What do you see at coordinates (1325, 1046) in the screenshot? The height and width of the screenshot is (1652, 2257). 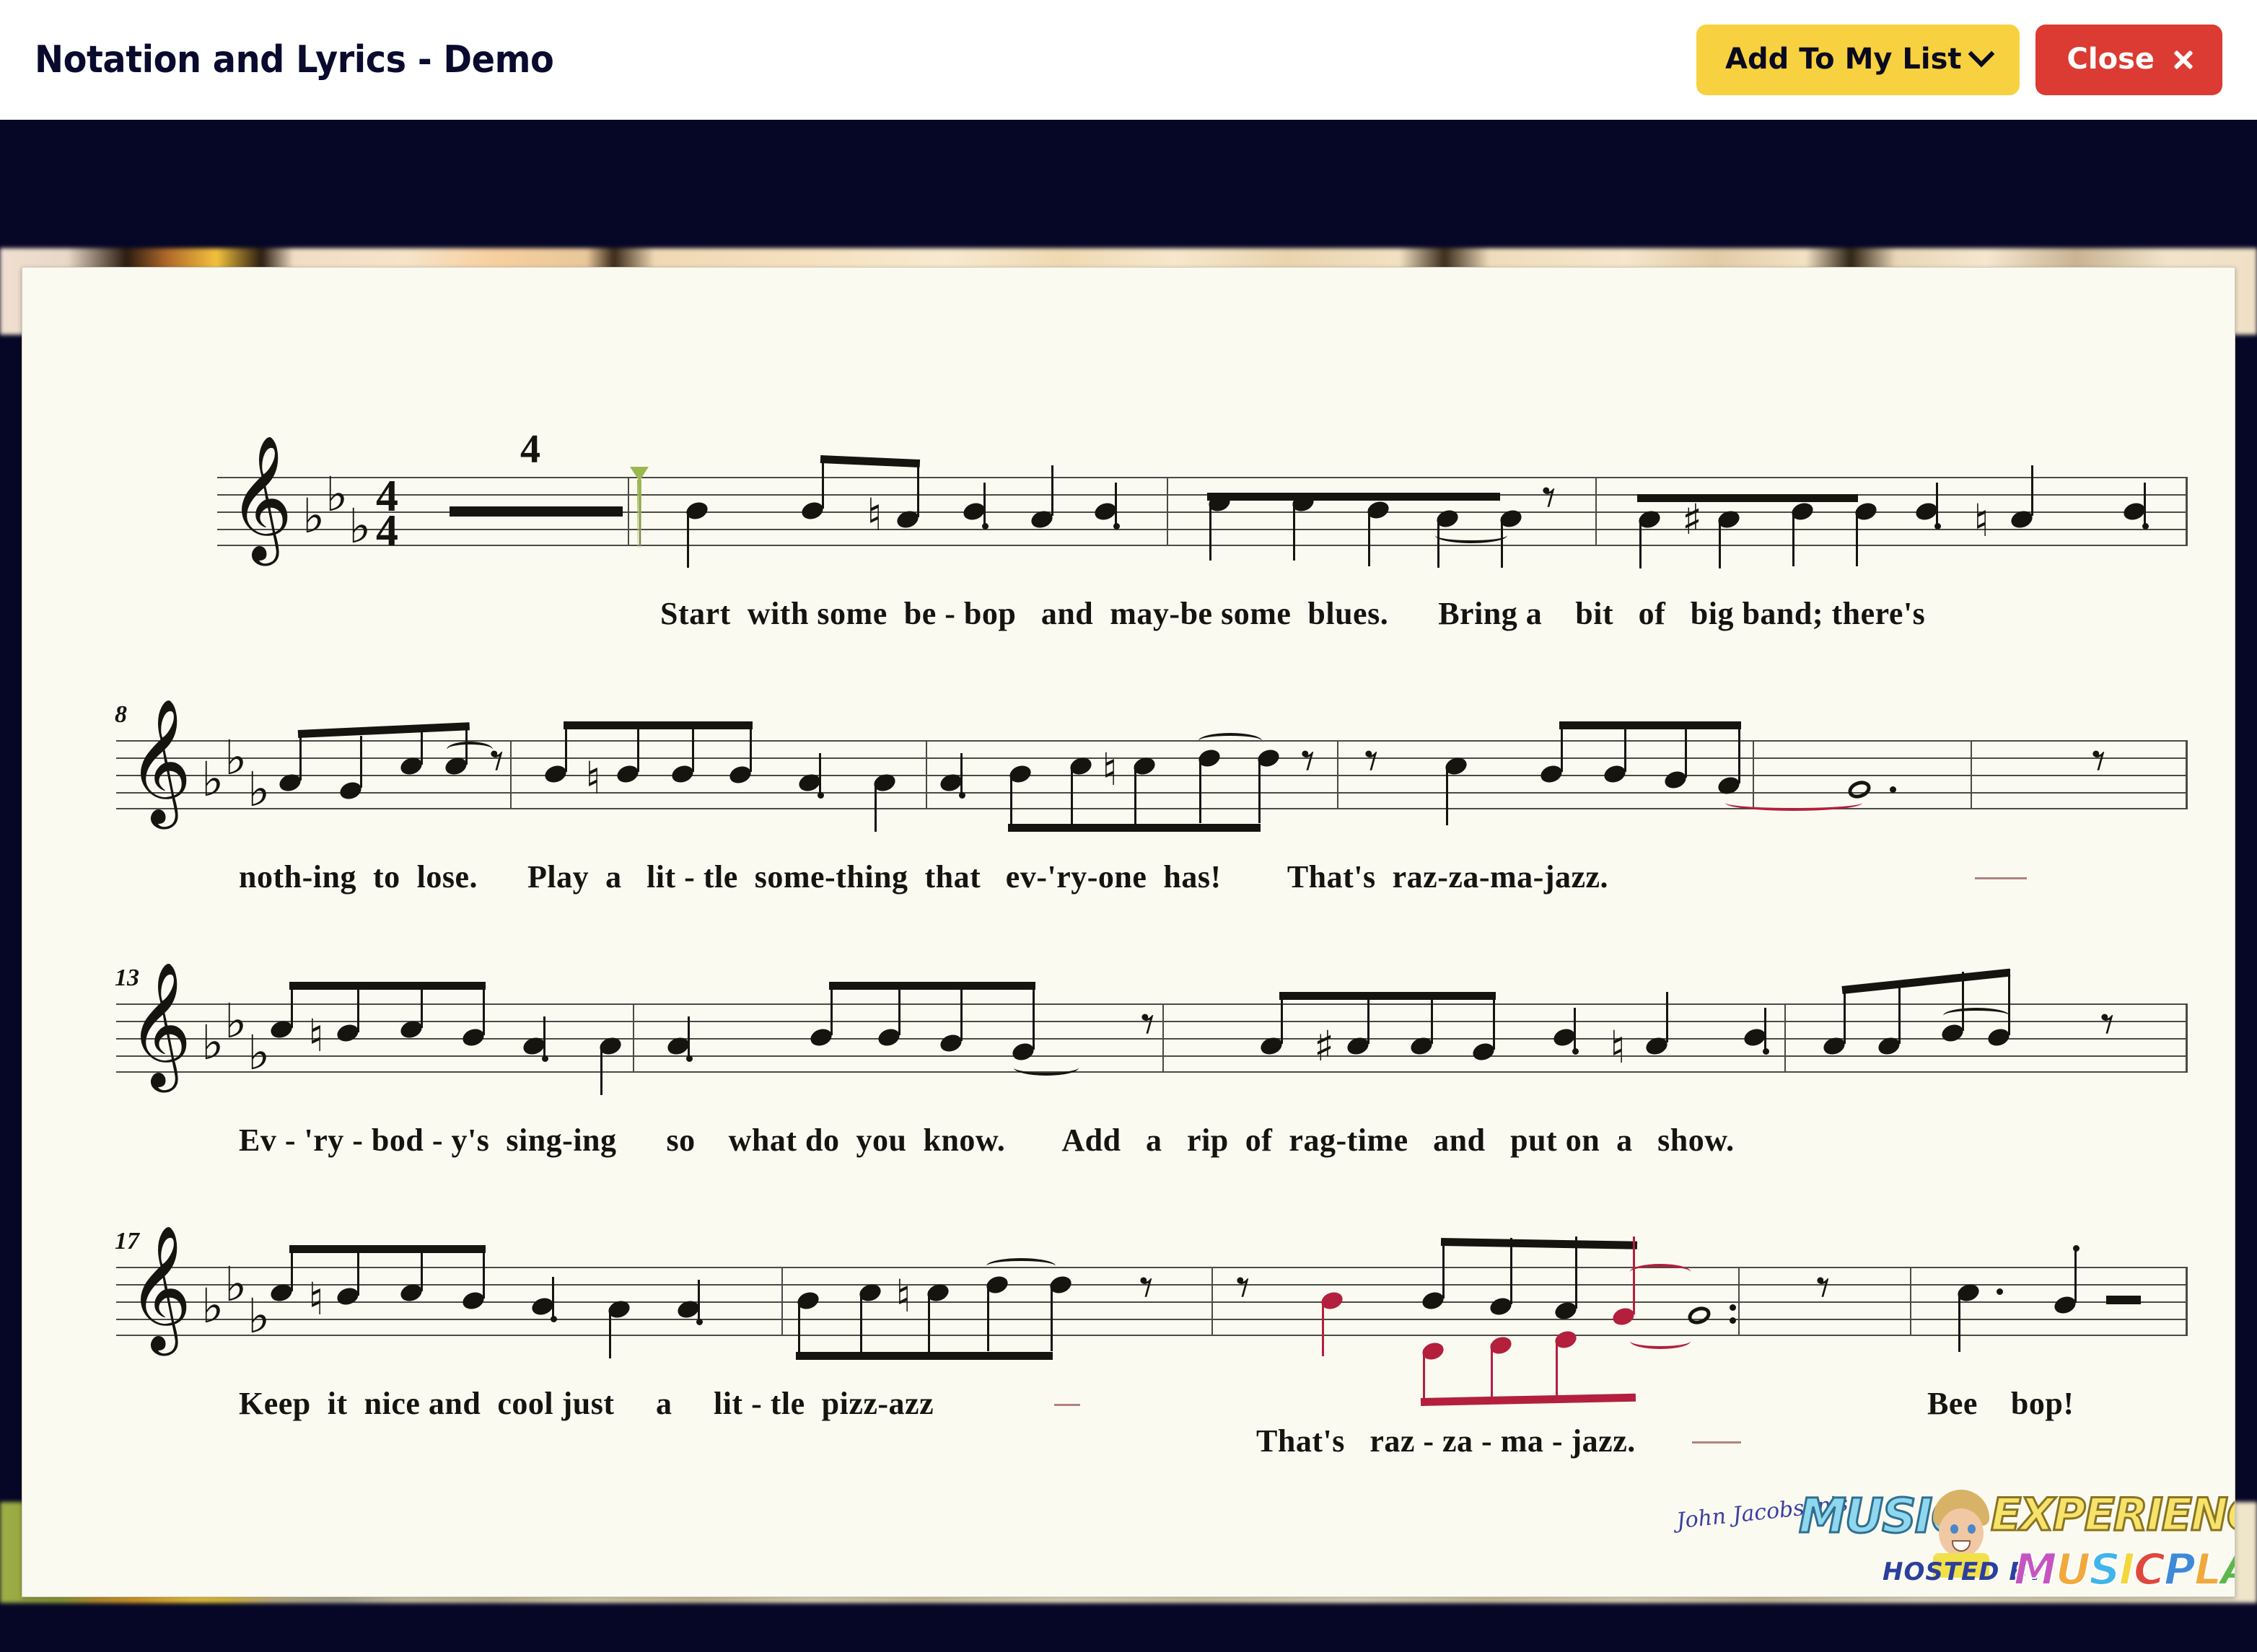 I see `sharp-icon: ♯` at bounding box center [1325, 1046].